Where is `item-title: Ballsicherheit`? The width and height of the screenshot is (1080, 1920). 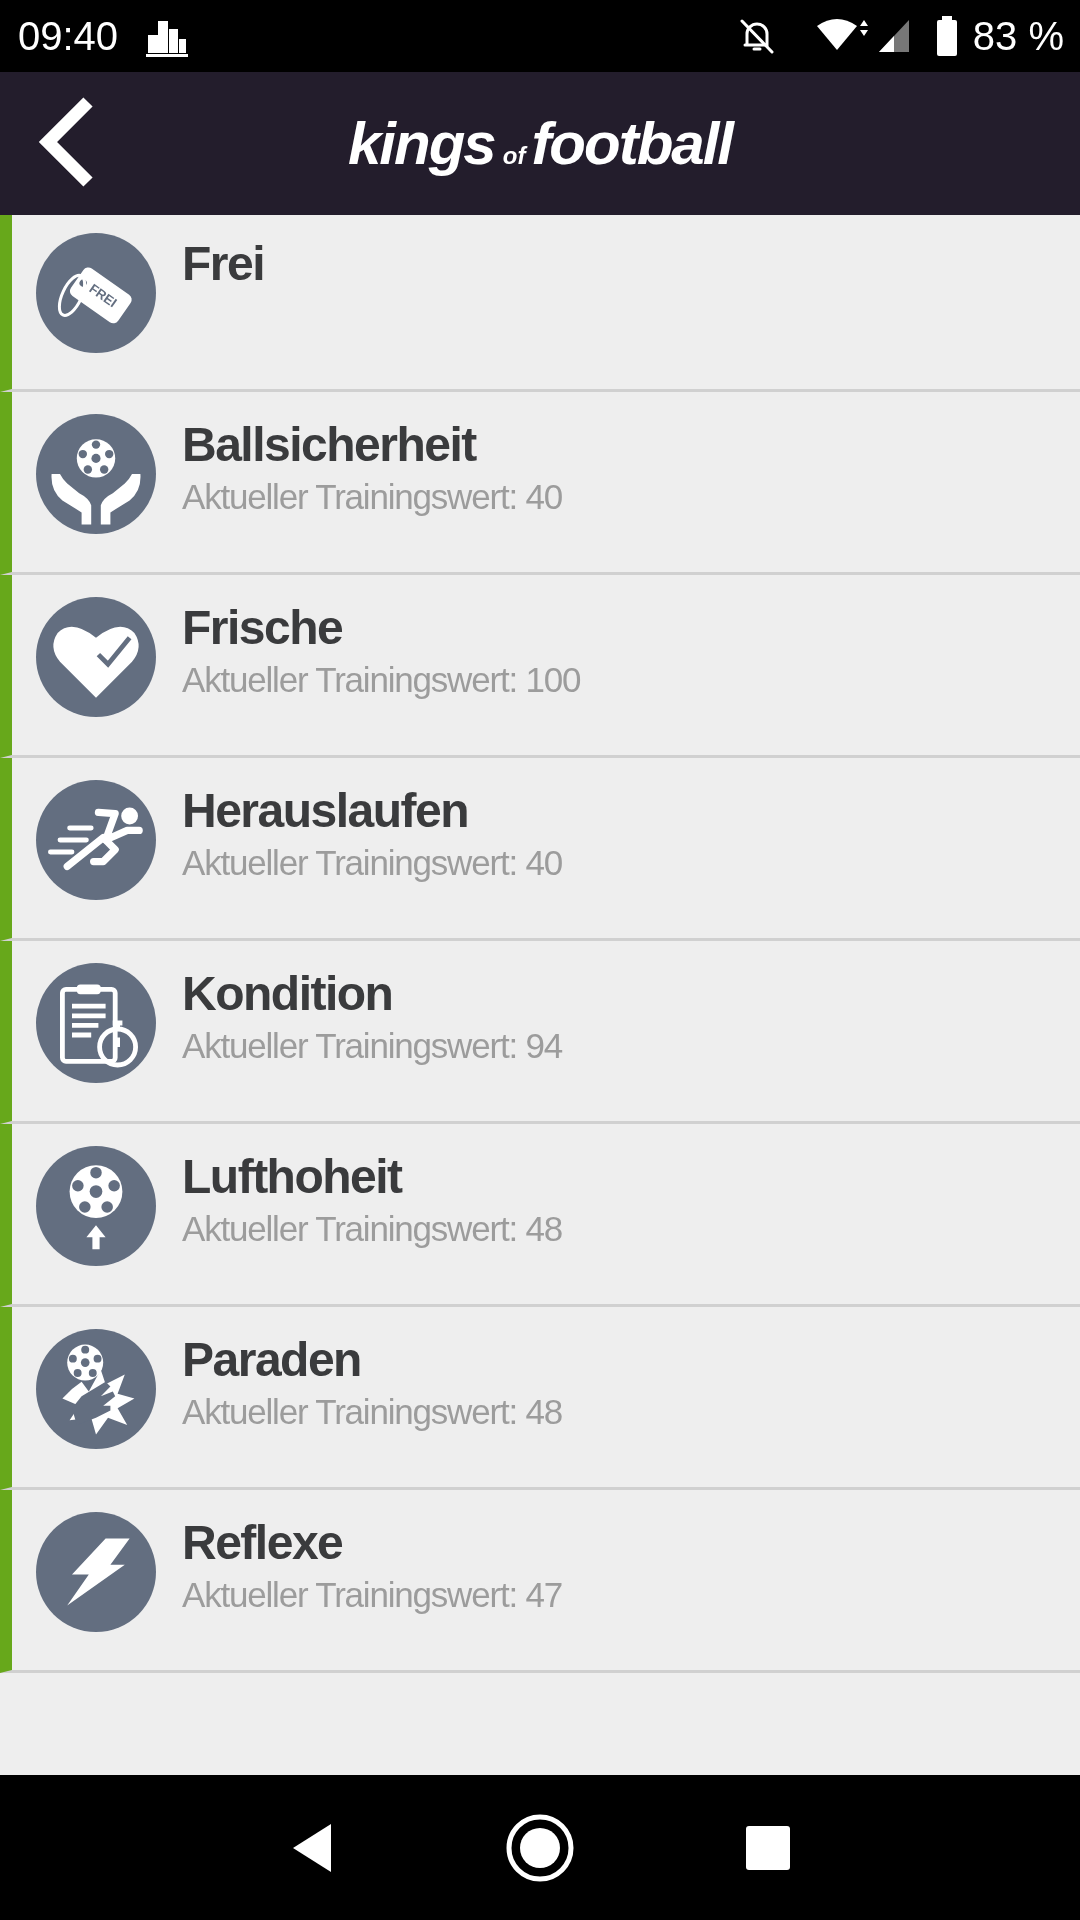
item-title: Ballsicherheit is located at coordinates (330, 445).